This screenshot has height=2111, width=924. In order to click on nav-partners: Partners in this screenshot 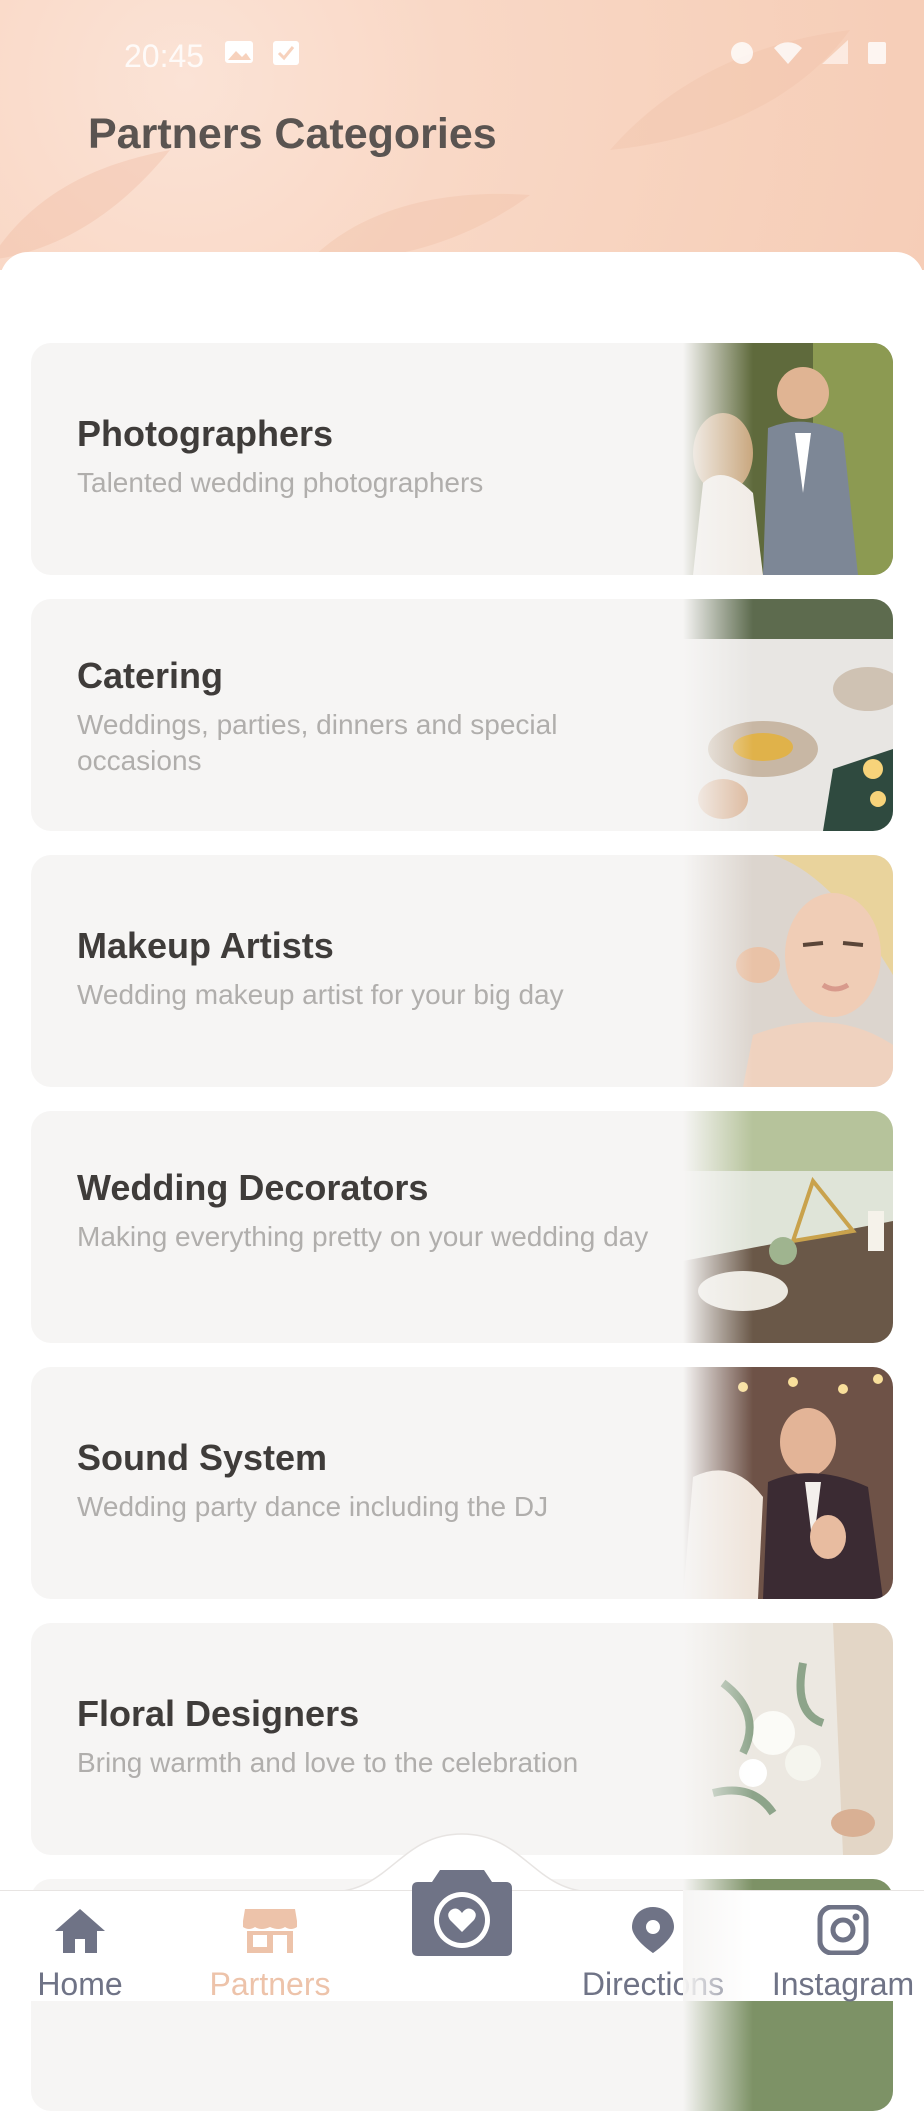, I will do `click(270, 1954)`.